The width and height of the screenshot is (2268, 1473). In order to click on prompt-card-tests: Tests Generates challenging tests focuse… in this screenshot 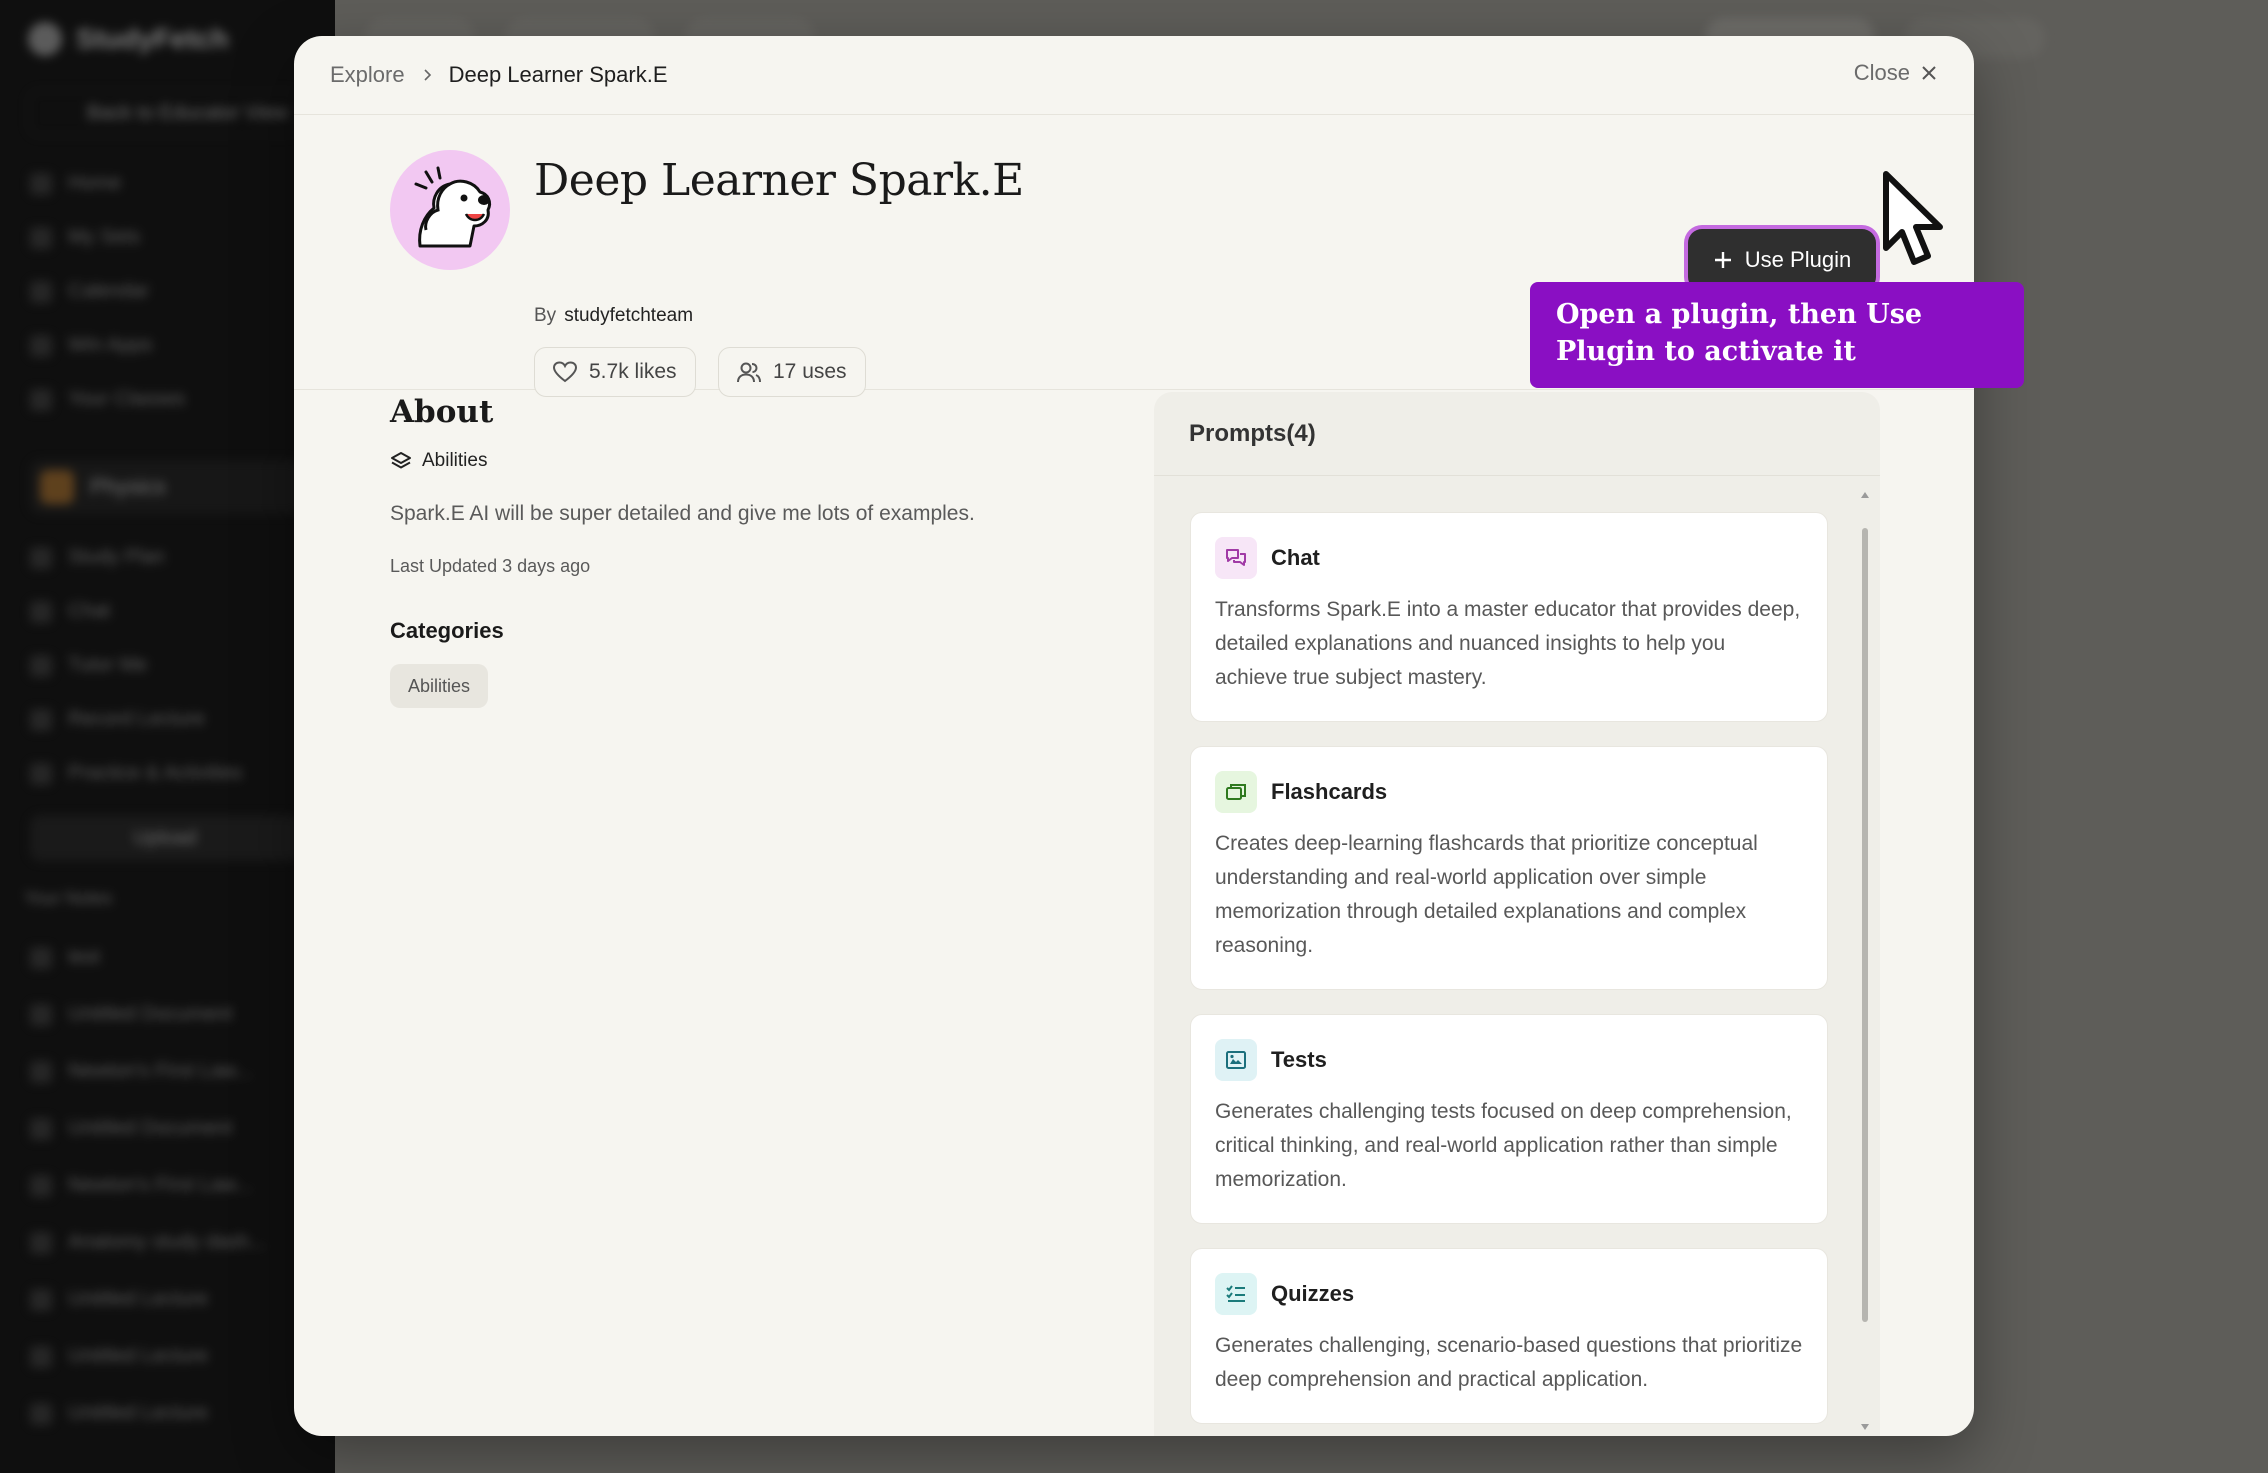, I will do `click(1509, 1119)`.